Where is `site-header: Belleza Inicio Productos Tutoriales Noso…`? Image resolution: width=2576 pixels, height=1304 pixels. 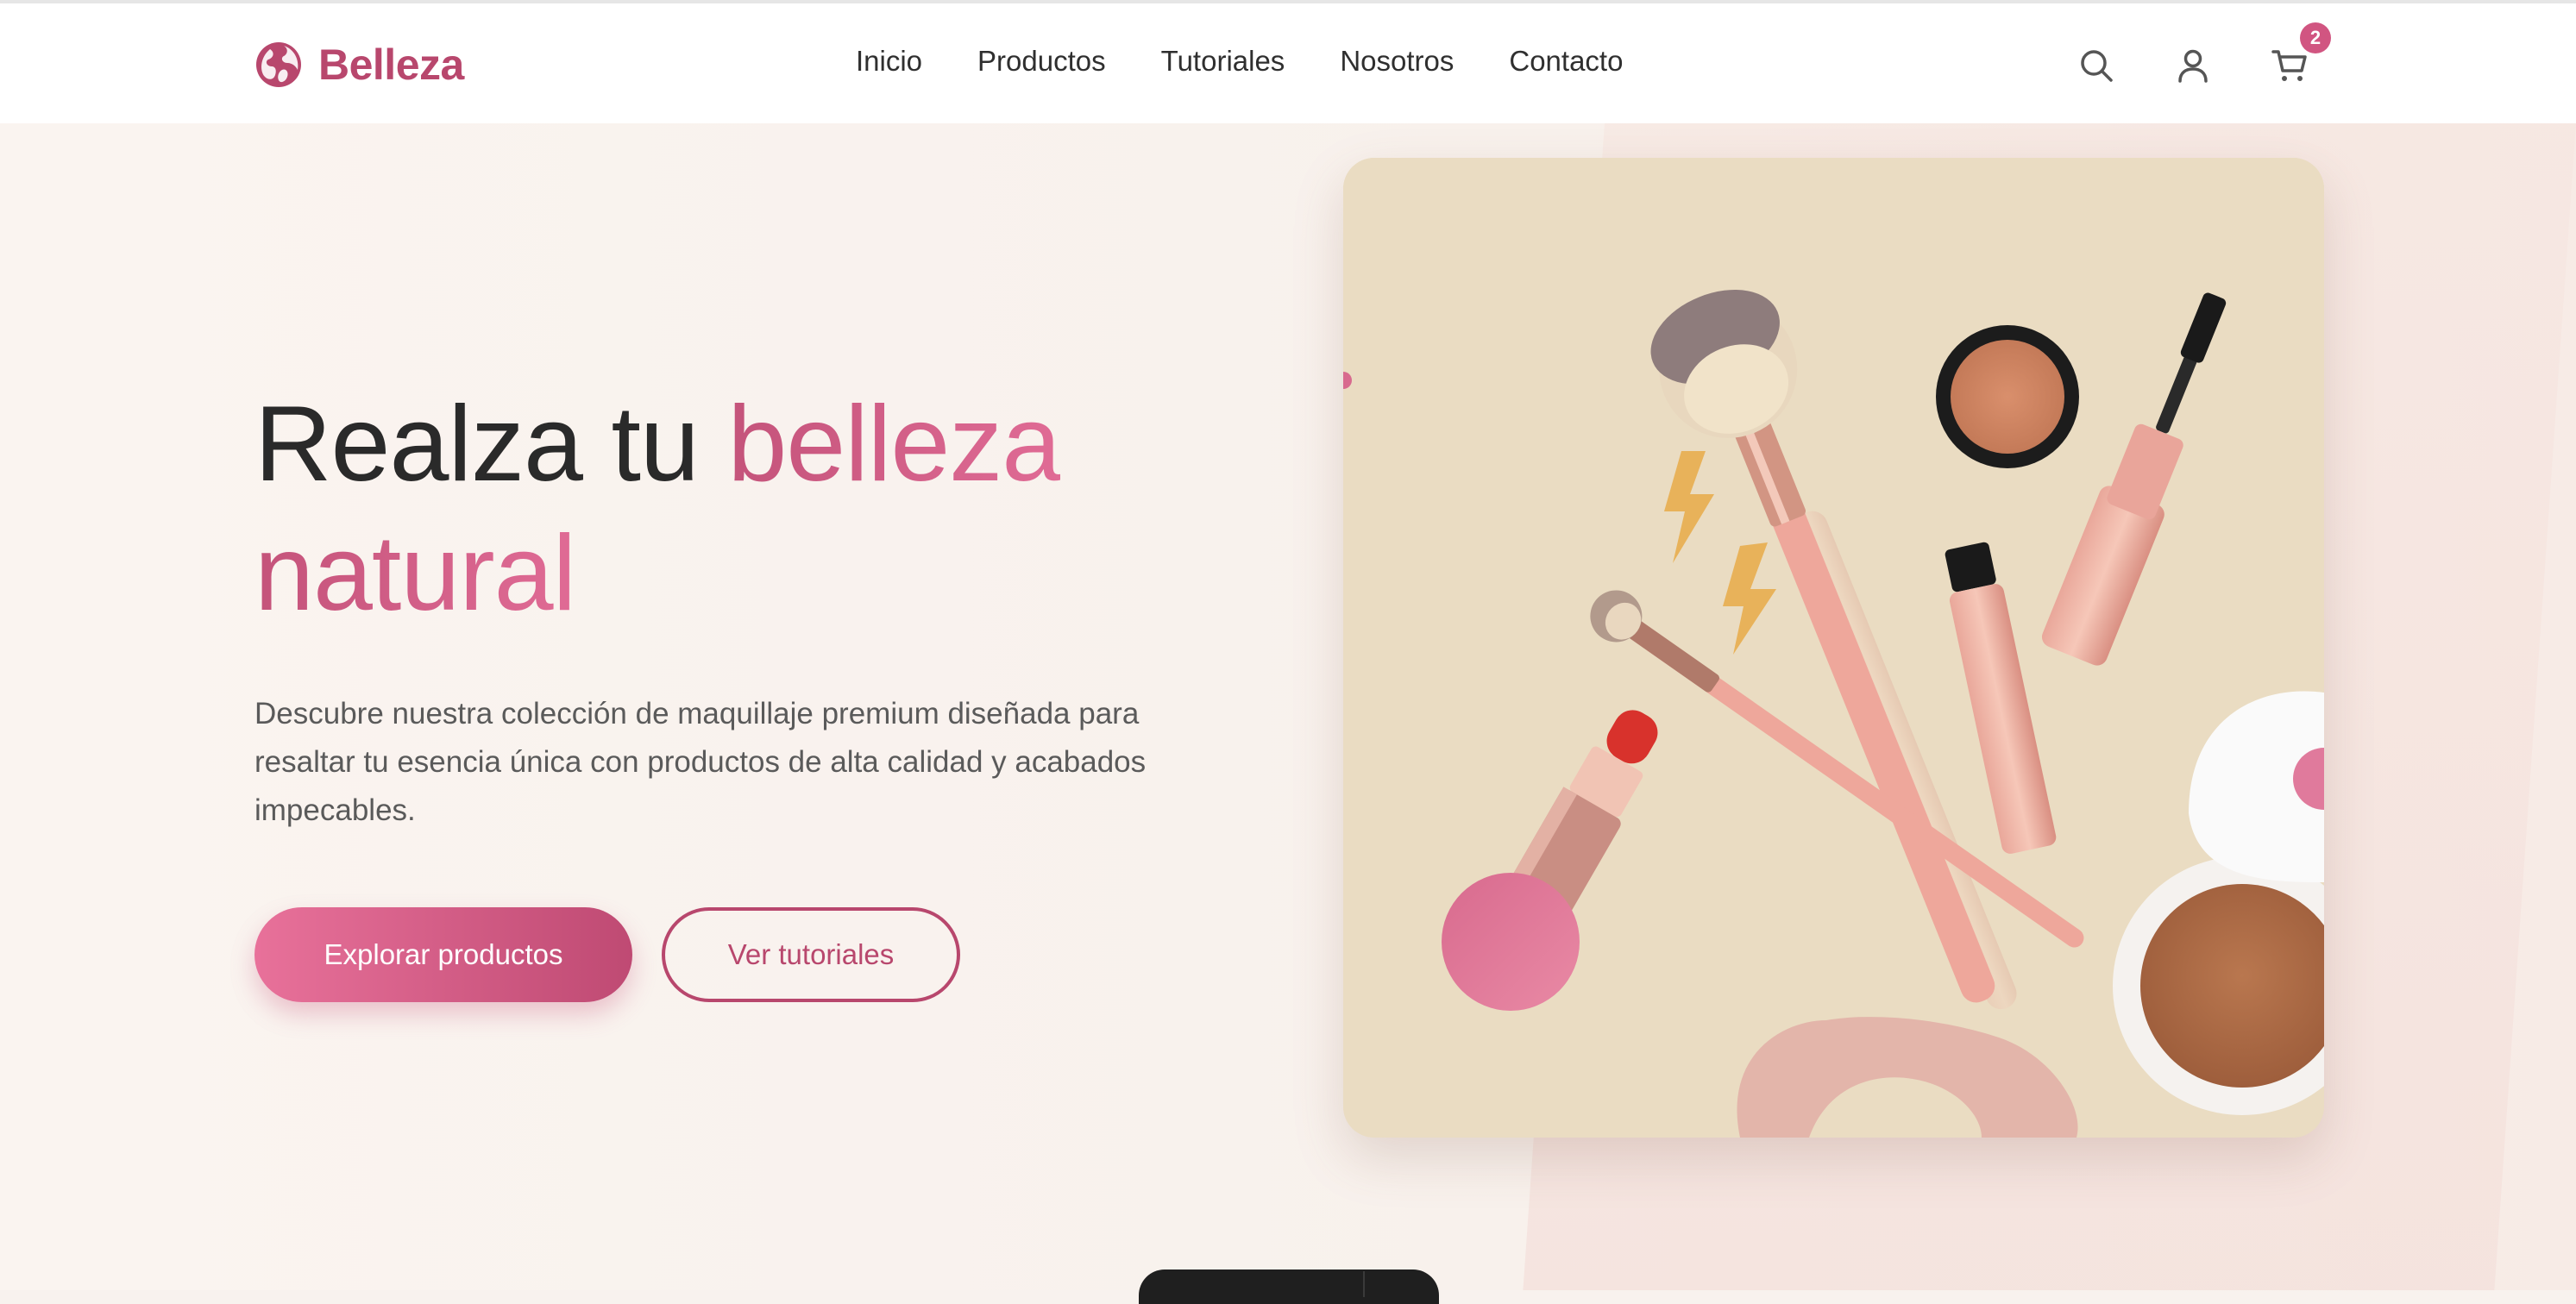 site-header: Belleza Inicio Productos Tutoriales Noso… is located at coordinates (1288, 61).